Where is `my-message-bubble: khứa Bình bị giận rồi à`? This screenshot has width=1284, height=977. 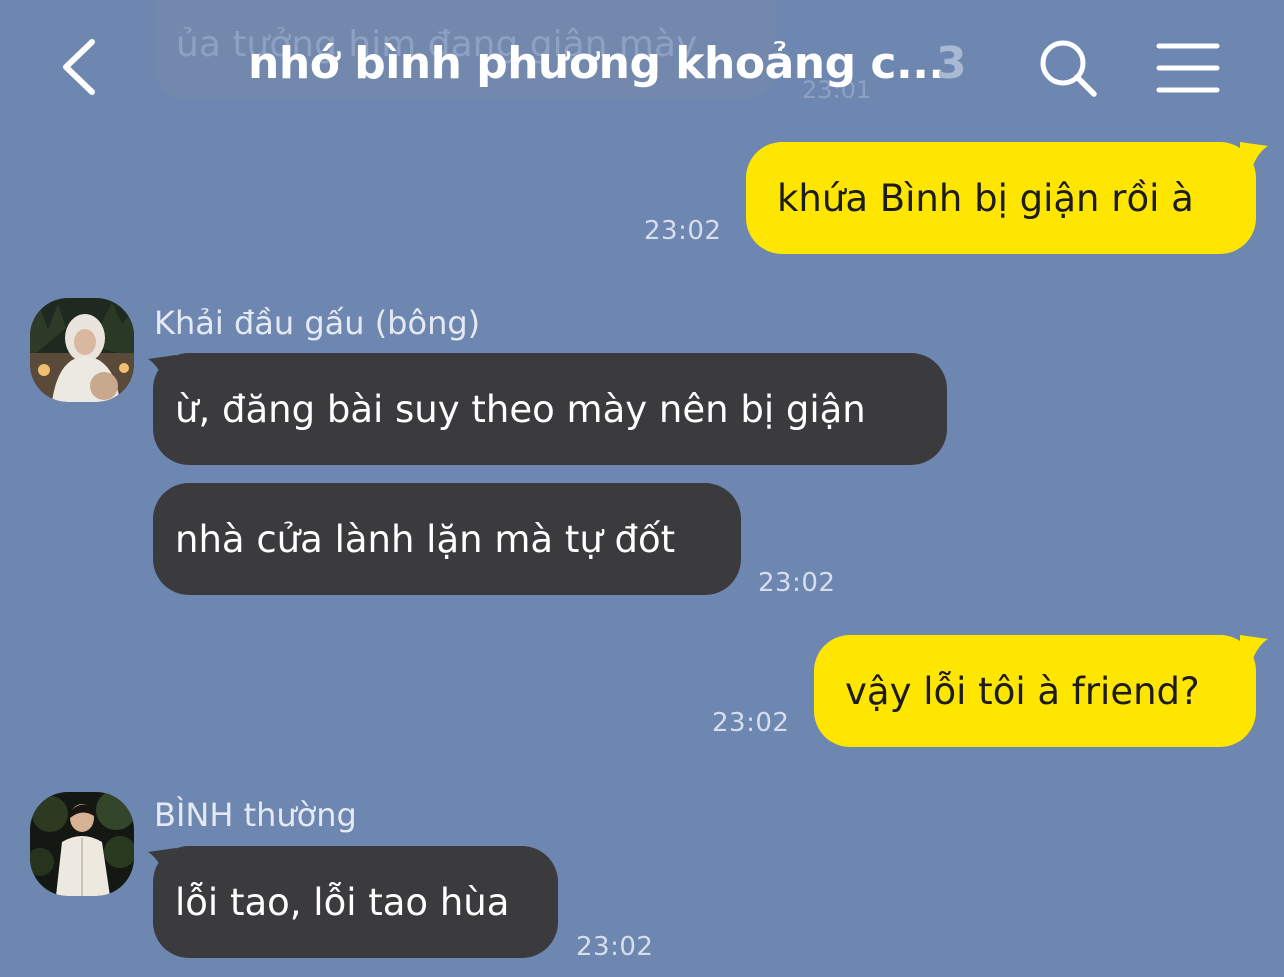
my-message-bubble: khứa Bình bị giận rồi à is located at coordinates (1001, 198).